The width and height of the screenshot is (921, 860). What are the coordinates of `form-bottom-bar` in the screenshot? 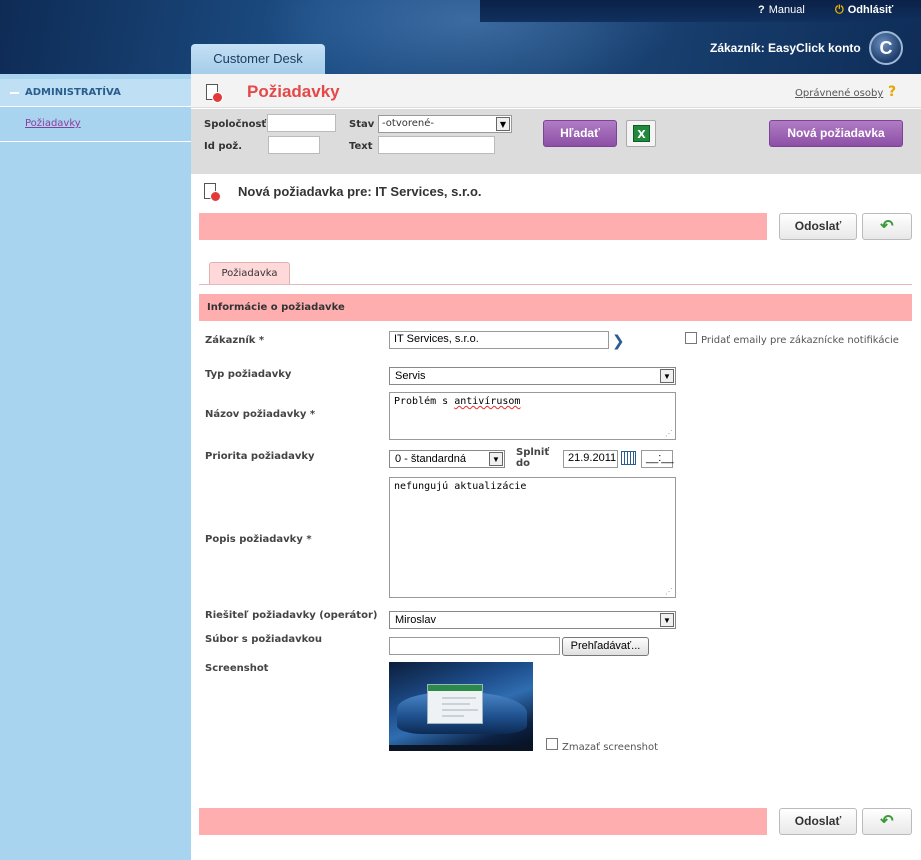 It's located at (483, 821).